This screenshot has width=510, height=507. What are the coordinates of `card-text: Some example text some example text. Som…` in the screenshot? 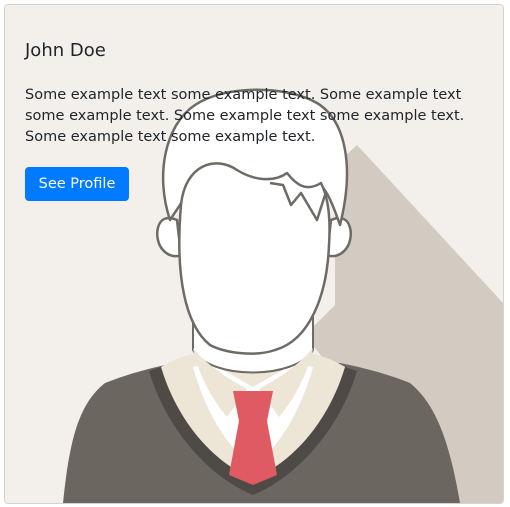 It's located at (245, 116).